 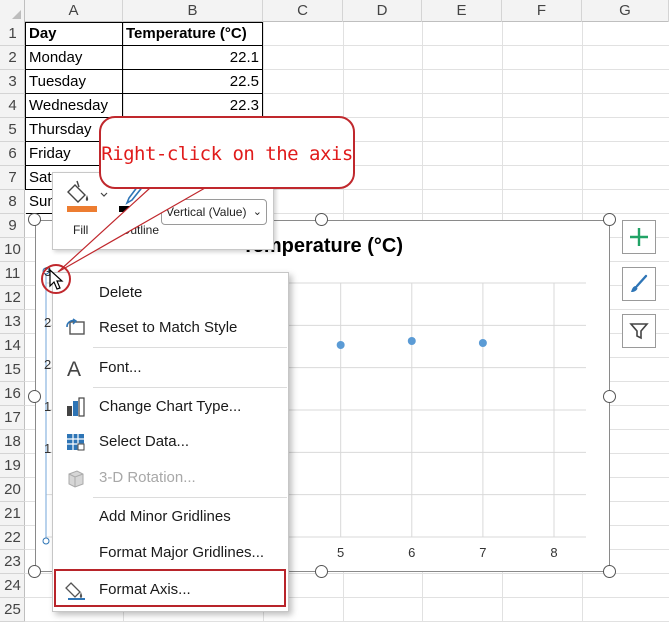 I want to click on reset-style-icon, so click(x=75, y=326).